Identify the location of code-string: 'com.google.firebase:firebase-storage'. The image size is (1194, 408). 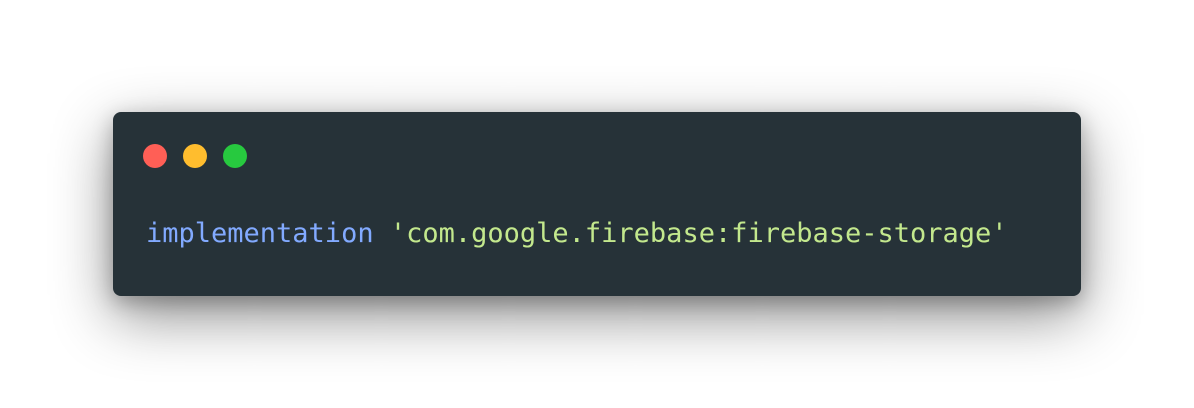
(698, 233).